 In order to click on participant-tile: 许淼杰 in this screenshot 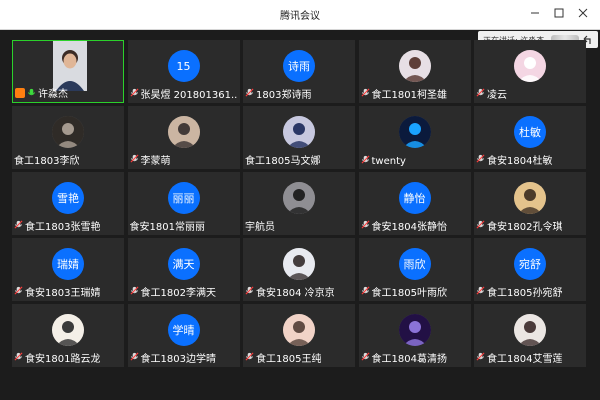, I will do `click(68, 71)`.